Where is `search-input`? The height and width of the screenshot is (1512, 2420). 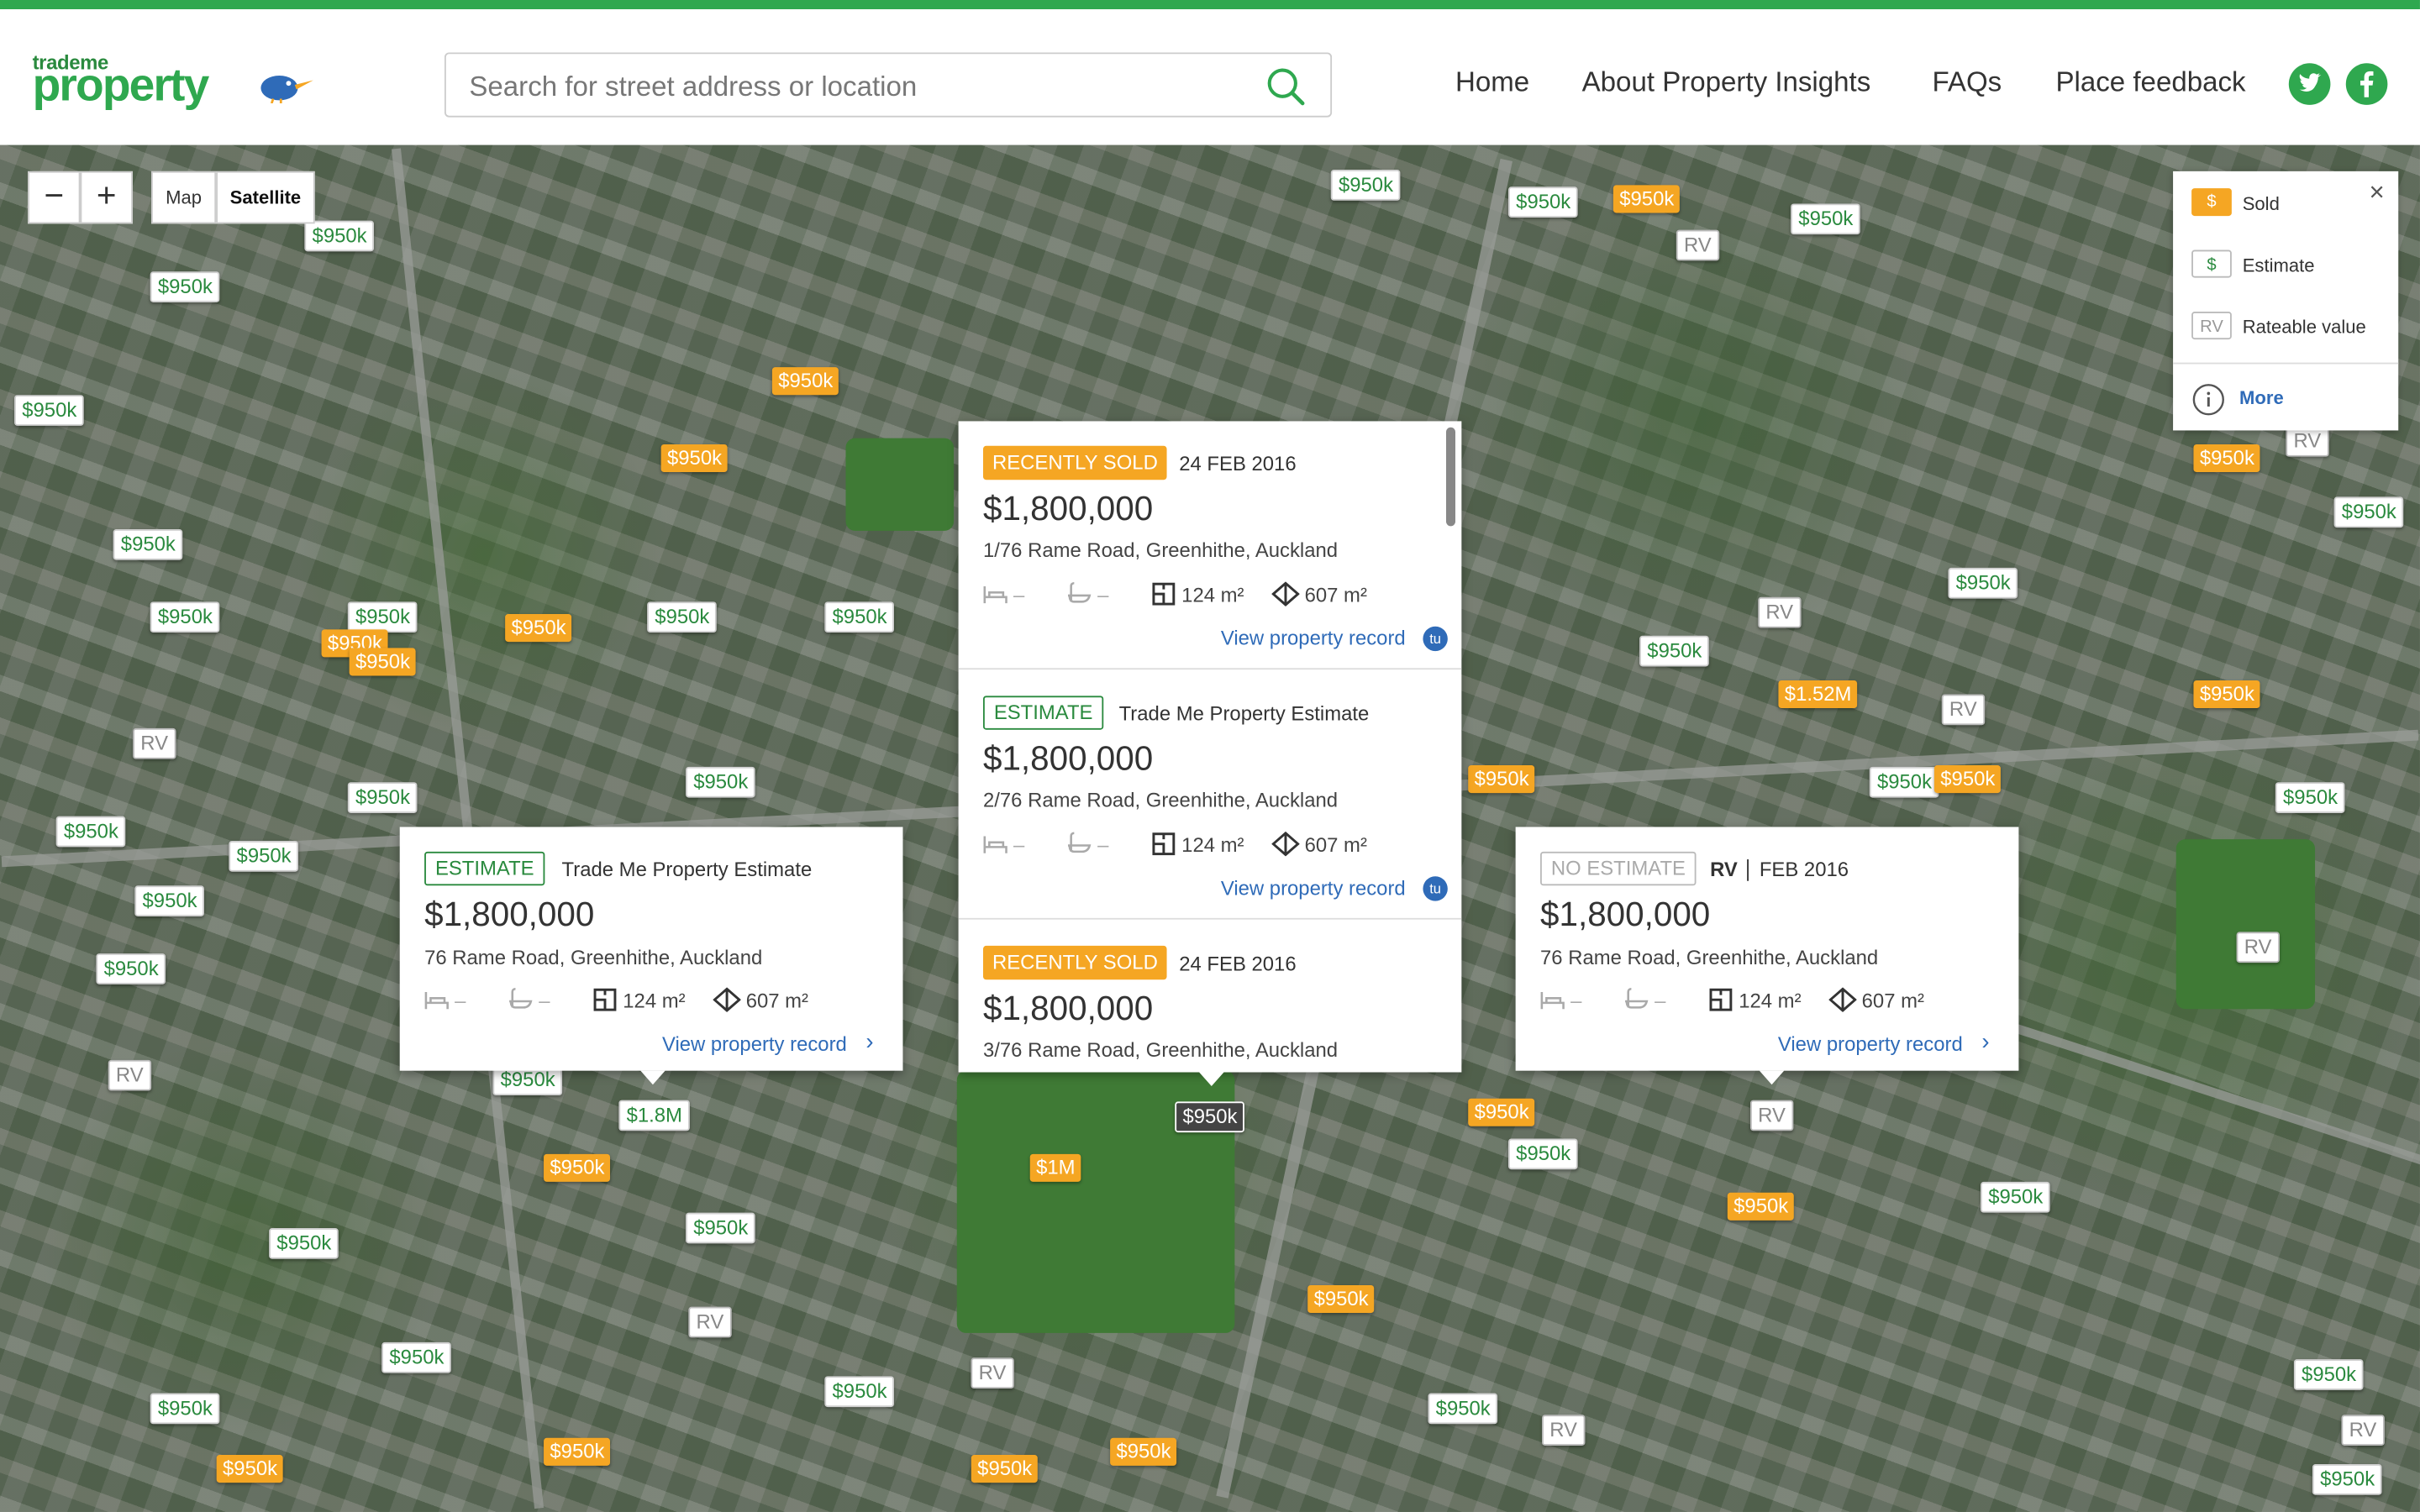 search-input is located at coordinates (855, 86).